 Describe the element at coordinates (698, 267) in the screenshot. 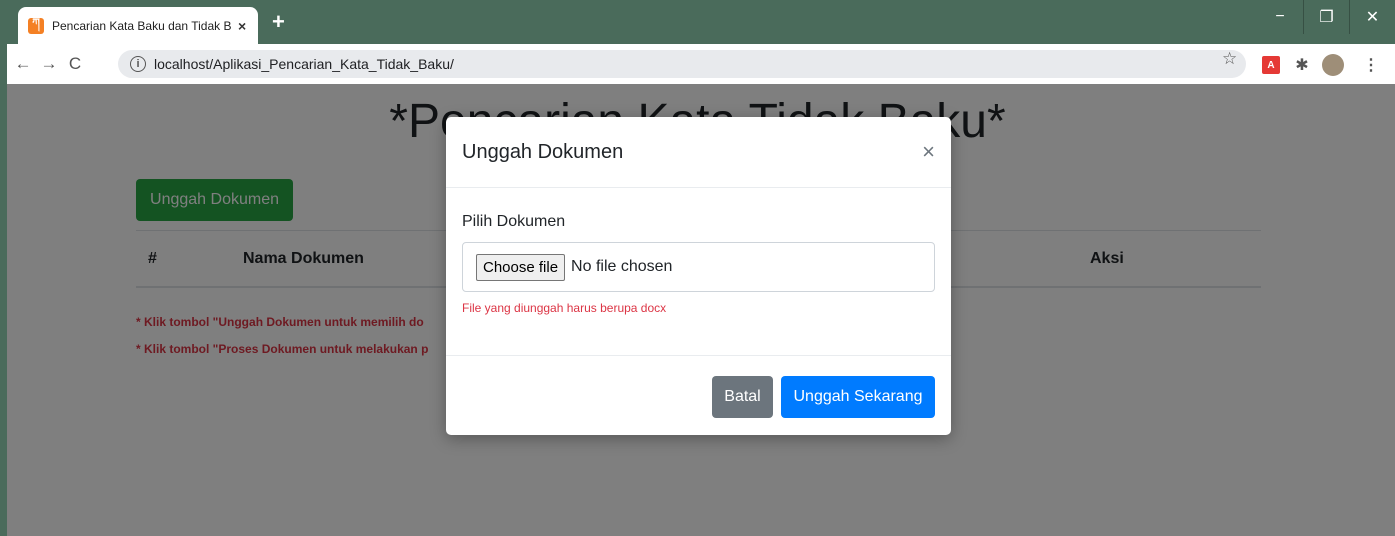

I see `file-input: Choose file No file chosen` at that location.